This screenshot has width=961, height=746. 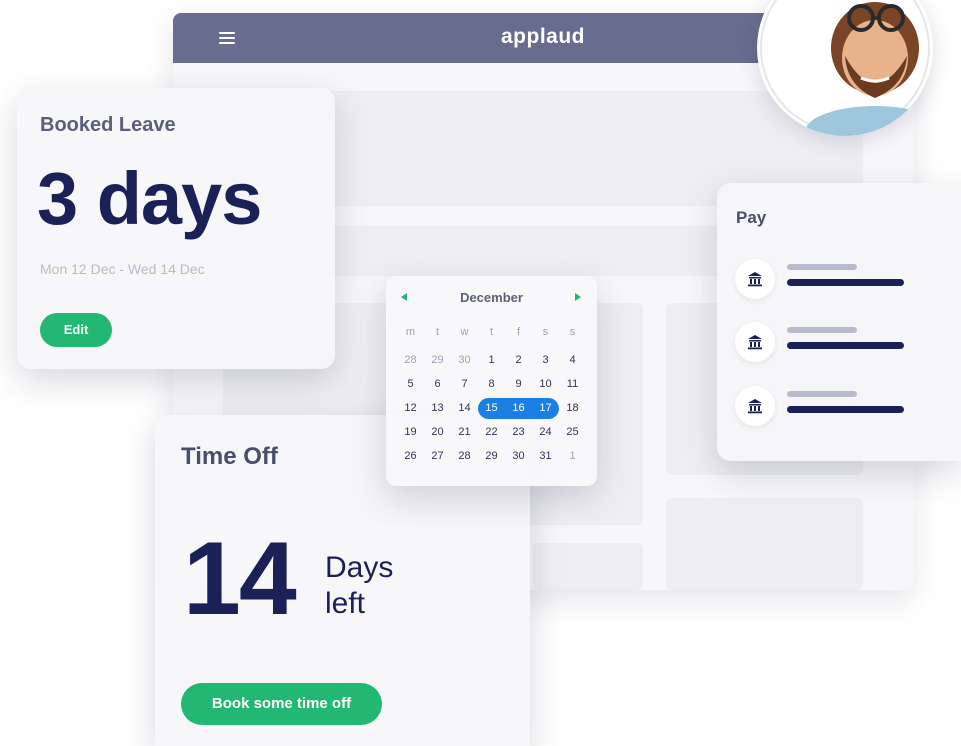 I want to click on booked-leave-date-range: Mon 12 Dec - Wed 14 Dec, so click(x=122, y=269).